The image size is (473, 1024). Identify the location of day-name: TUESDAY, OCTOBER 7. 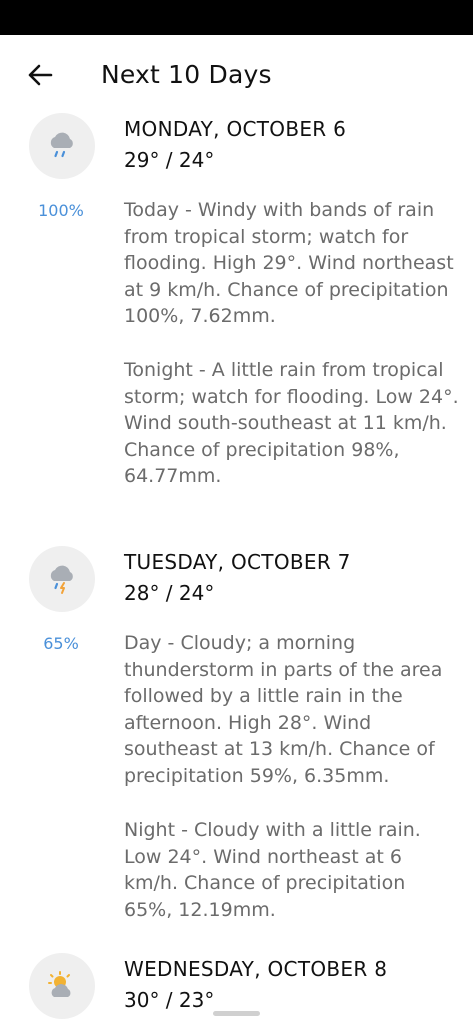
(237, 562).